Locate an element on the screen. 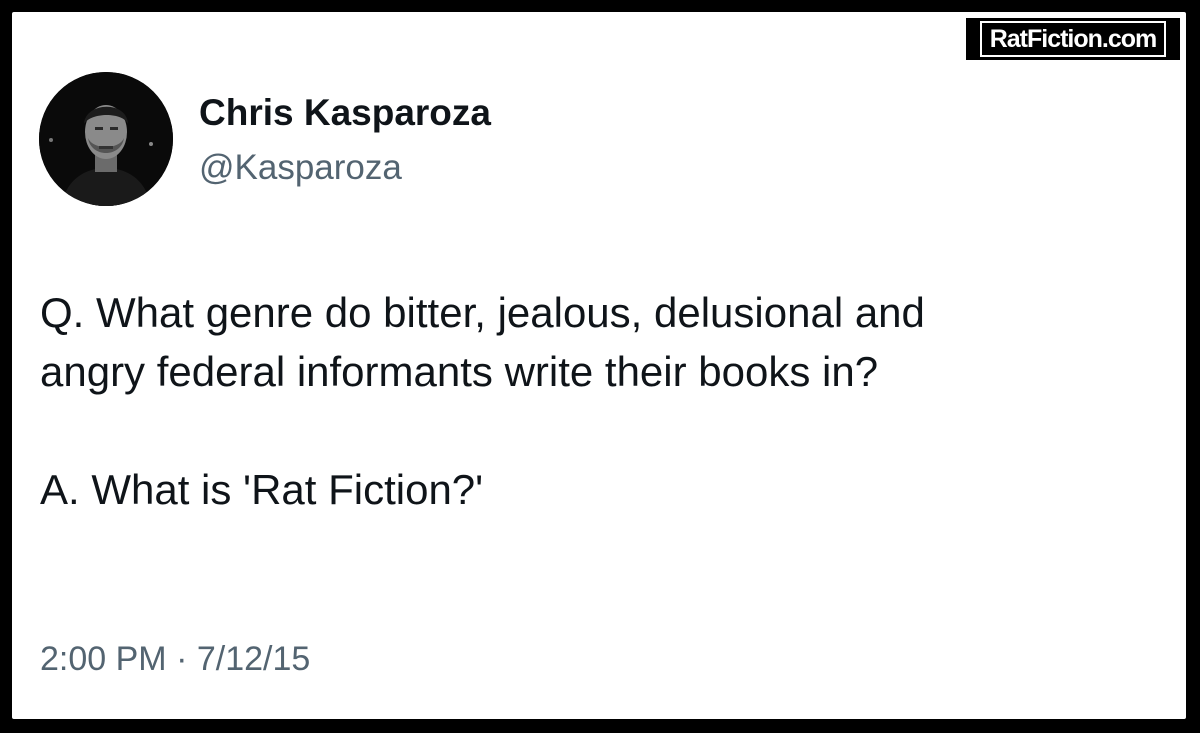  author-handle: @Kasparoza is located at coordinates (300, 168).